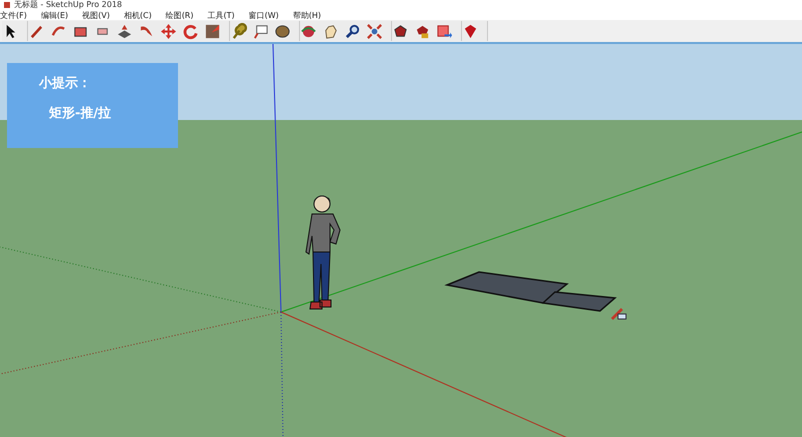  What do you see at coordinates (13, 15) in the screenshot?
I see `menu-item: 文件(F)` at bounding box center [13, 15].